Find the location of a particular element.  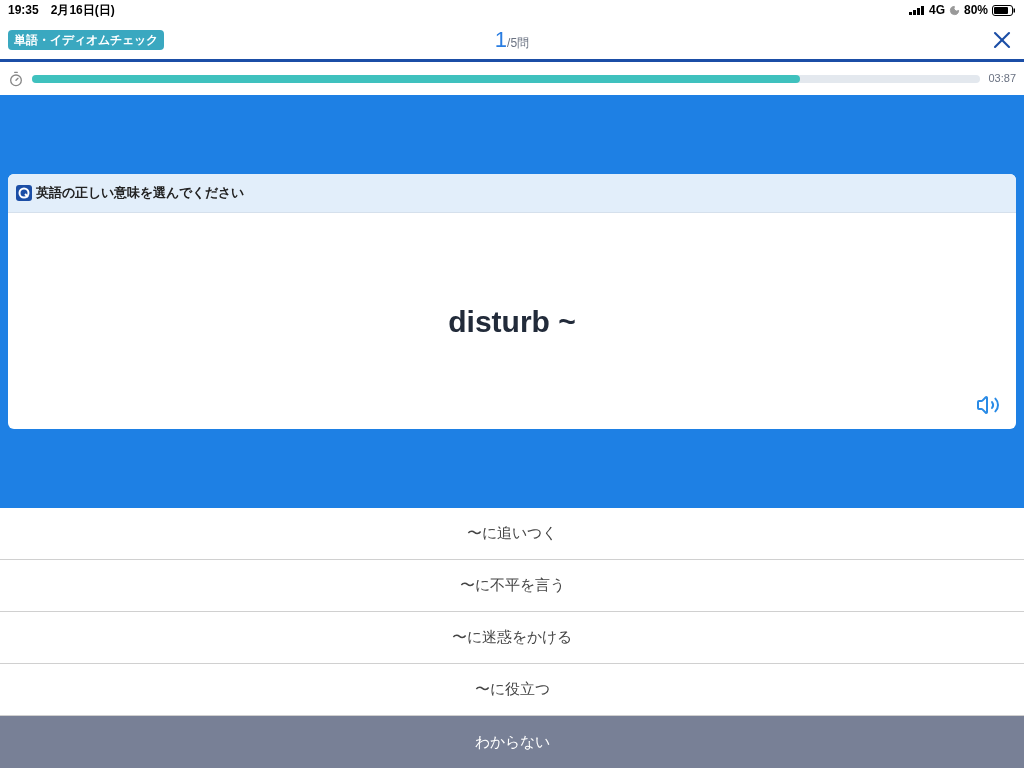

moon-icon is located at coordinates (954, 10).